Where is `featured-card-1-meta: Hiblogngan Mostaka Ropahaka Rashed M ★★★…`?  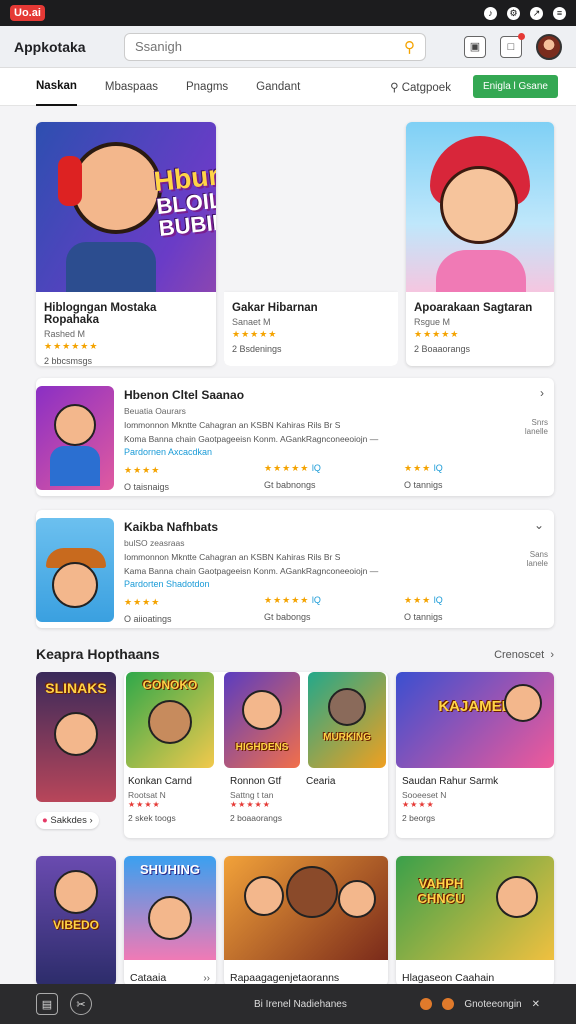 featured-card-1-meta: Hiblogngan Mostaka Ropahaka Rashed M ★★★… is located at coordinates (126, 244).